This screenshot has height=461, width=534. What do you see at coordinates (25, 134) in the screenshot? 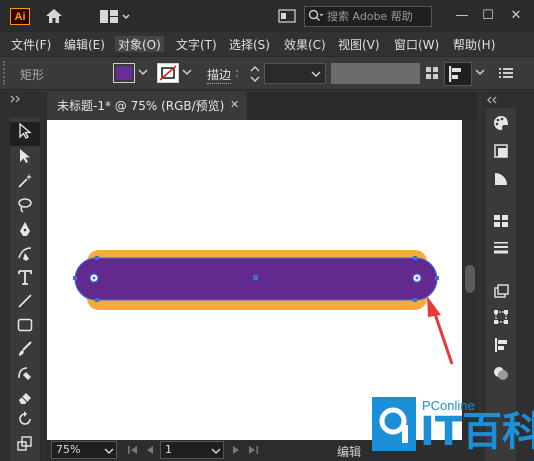
I see `selection-tool-icon` at bounding box center [25, 134].